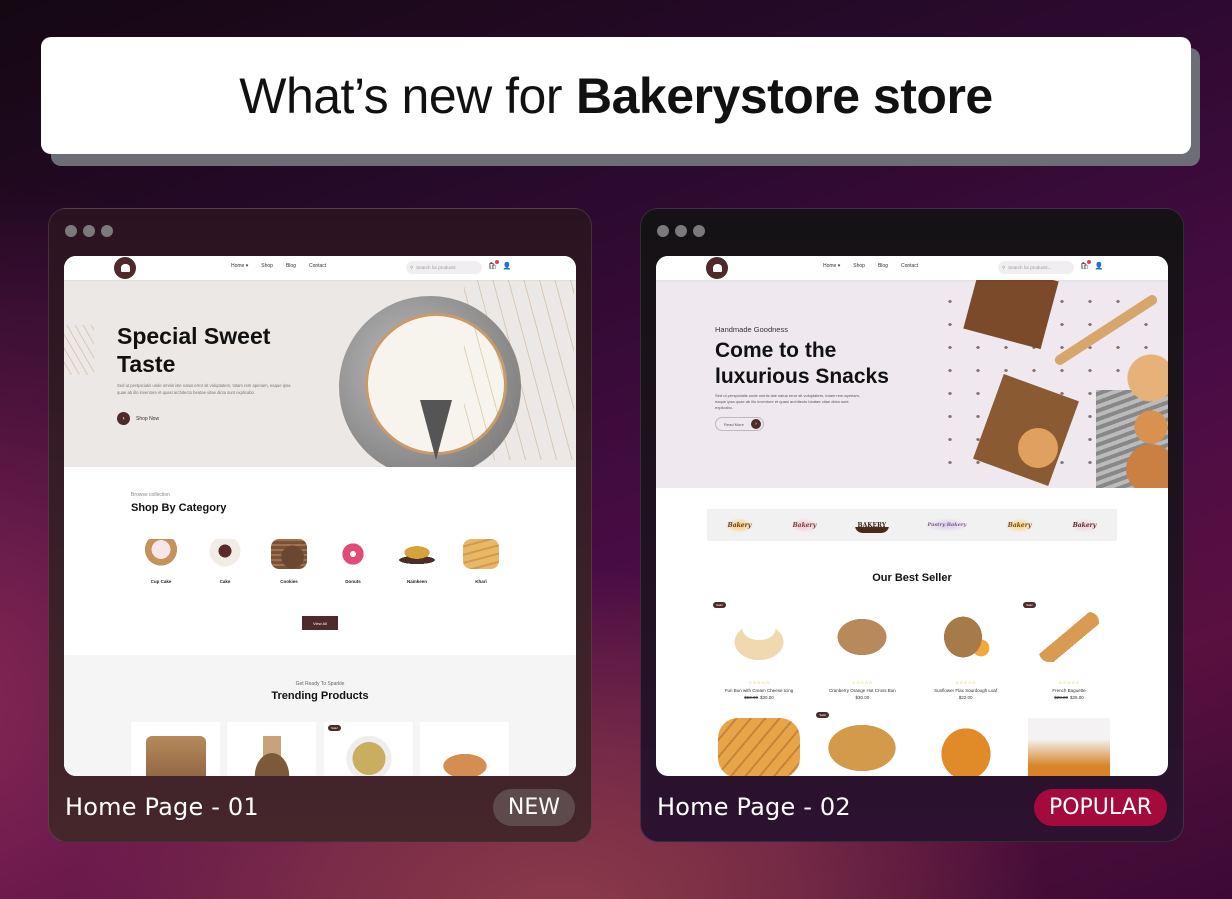  I want to click on trending-product-card: Sale!, so click(368, 749).